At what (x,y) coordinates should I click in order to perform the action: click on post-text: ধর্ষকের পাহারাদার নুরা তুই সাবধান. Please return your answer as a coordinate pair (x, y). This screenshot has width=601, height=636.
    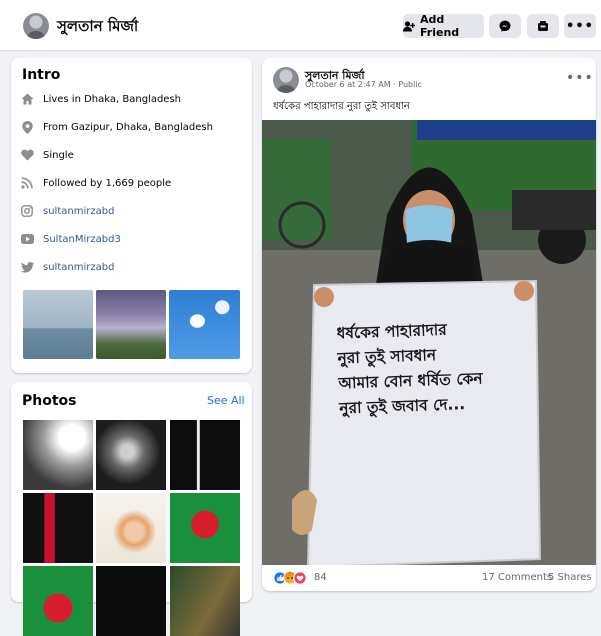
    Looking at the image, I should click on (341, 106).